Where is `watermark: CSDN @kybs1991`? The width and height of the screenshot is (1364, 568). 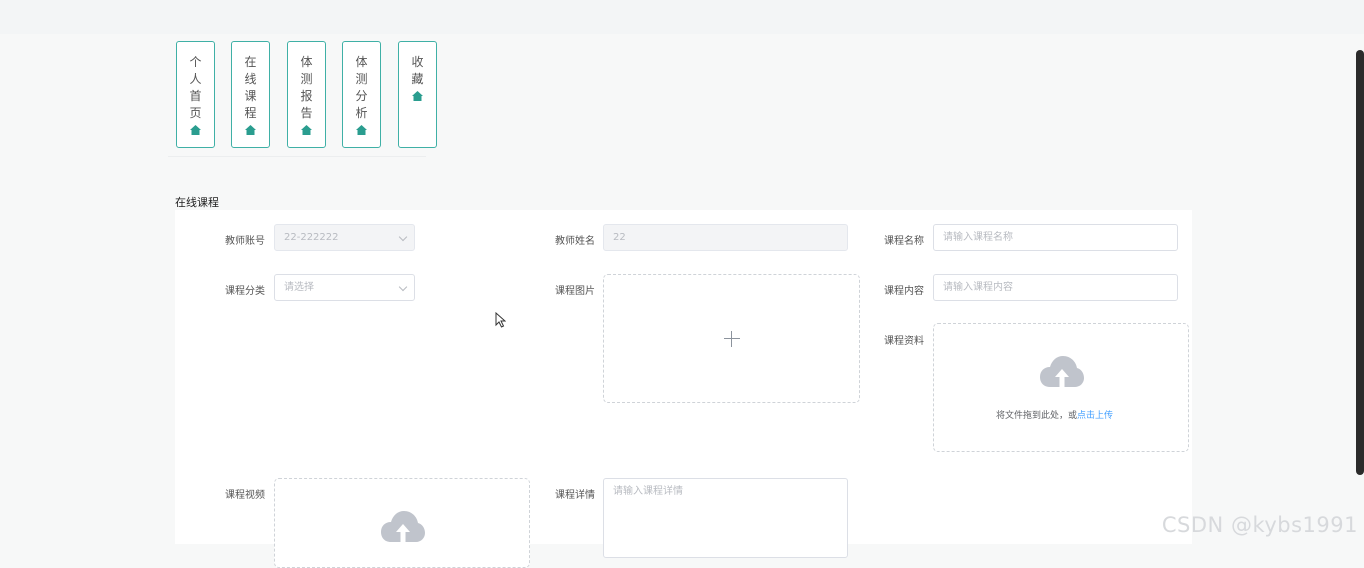 watermark: CSDN @kybs1991 is located at coordinates (1259, 525).